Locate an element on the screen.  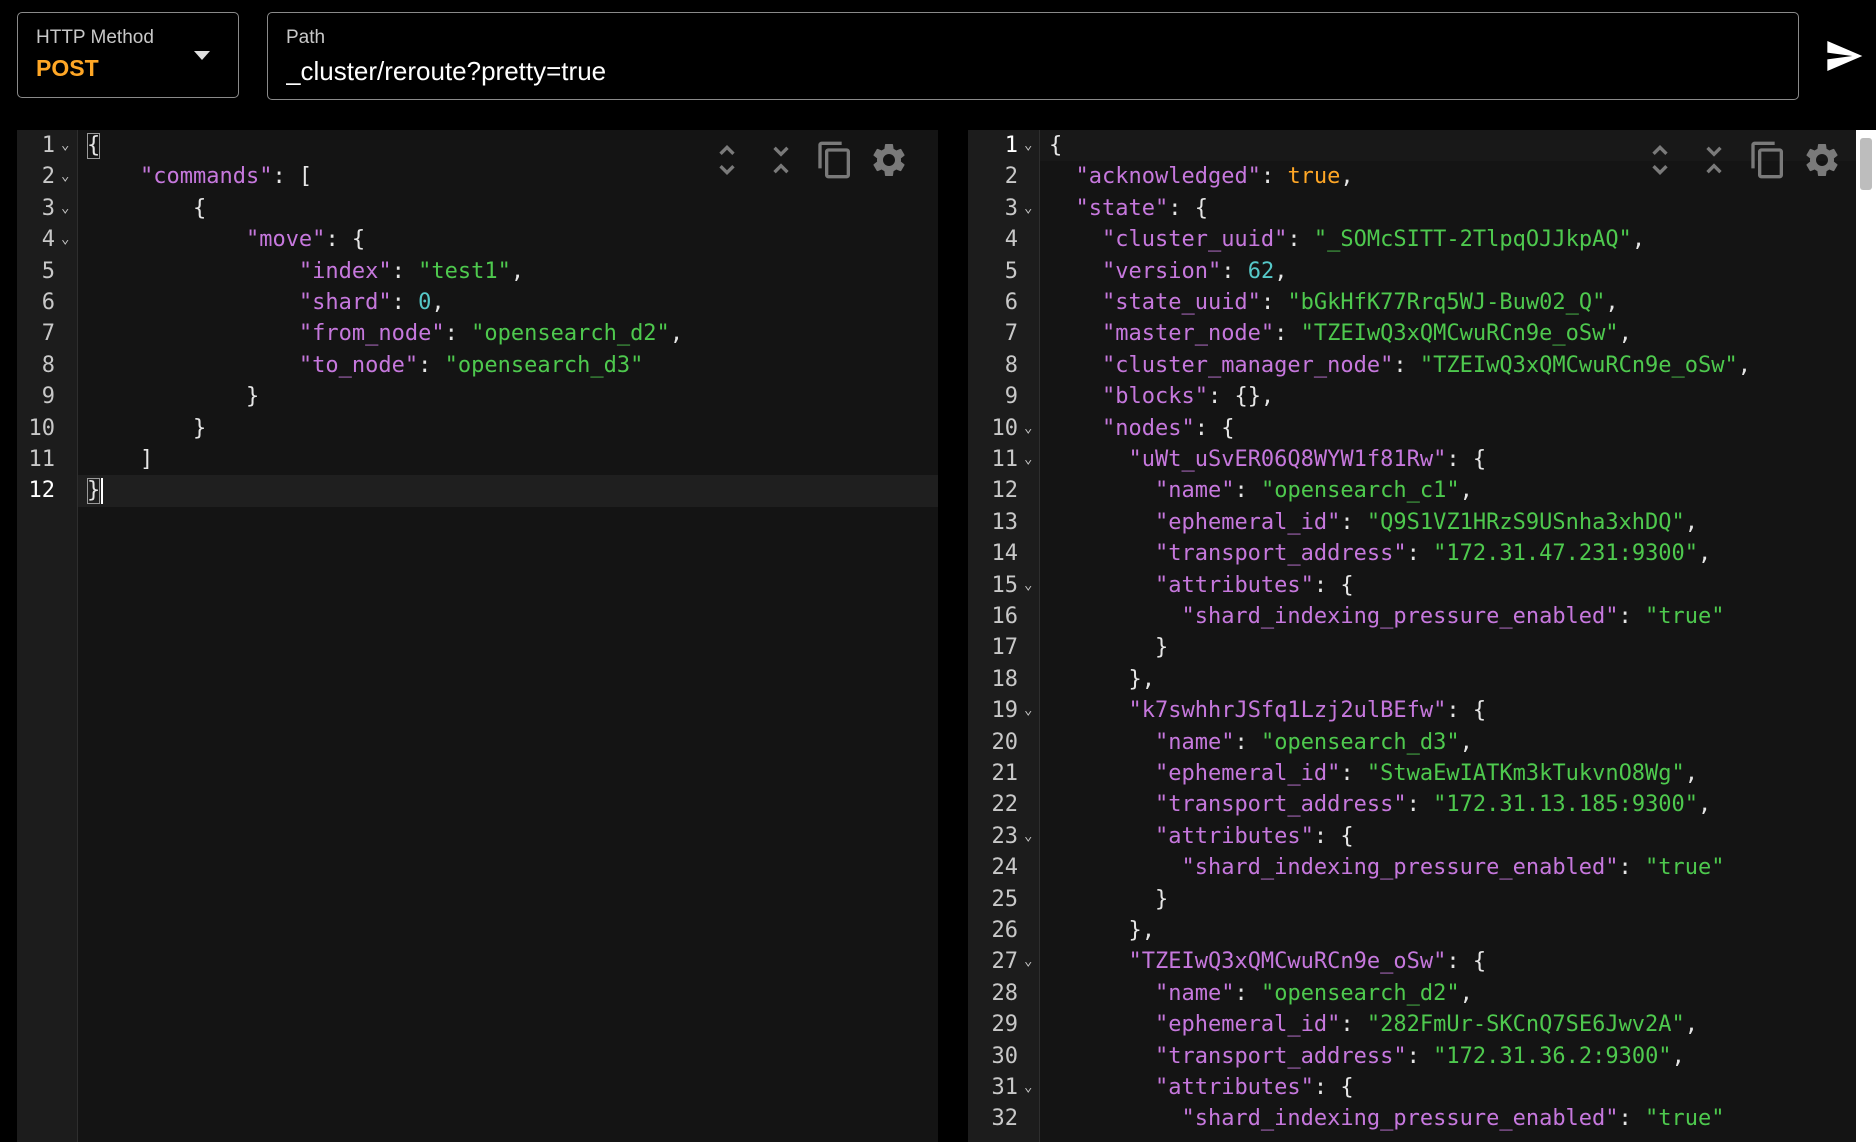
code-line: 11 ] is located at coordinates (477, 459).